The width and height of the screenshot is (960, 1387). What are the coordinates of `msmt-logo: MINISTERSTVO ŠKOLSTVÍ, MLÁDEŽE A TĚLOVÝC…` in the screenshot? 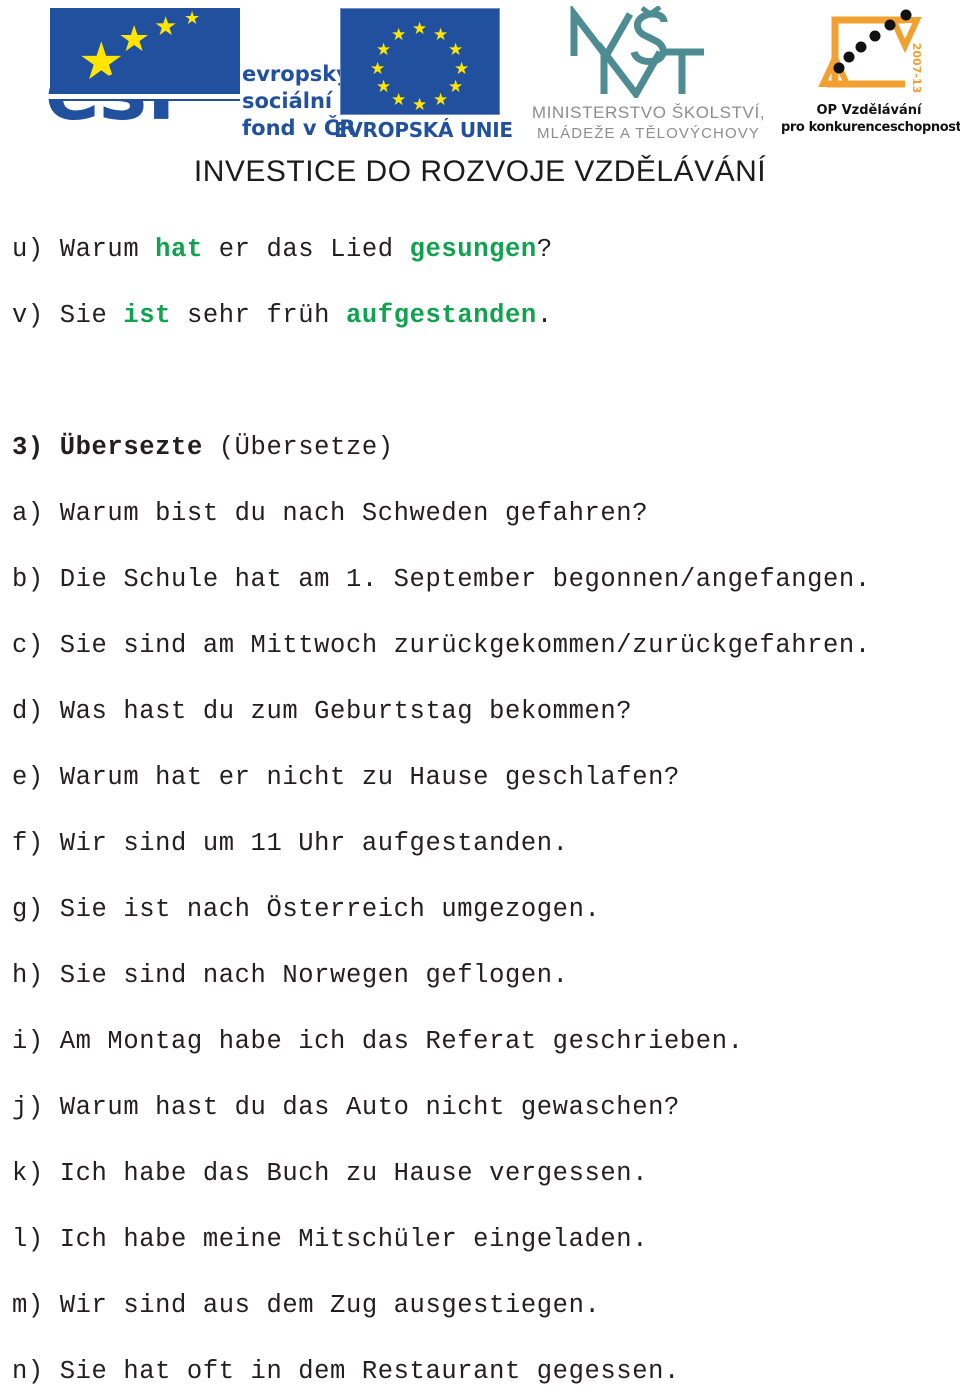 It's located at (648, 74).